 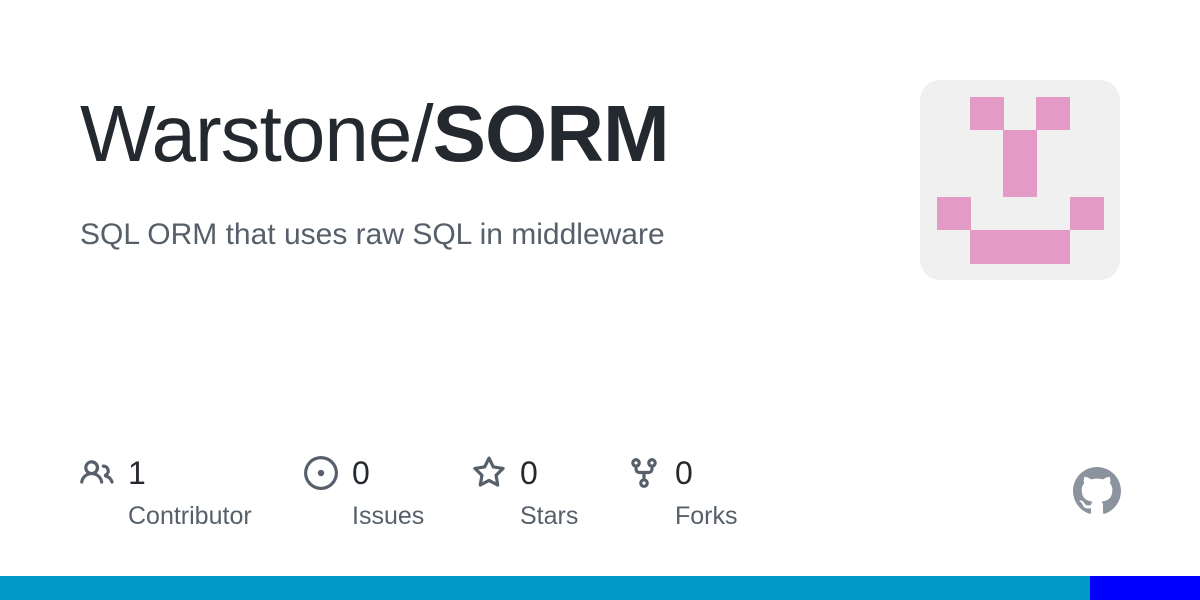 I want to click on stars-label: Stars, so click(x=549, y=516).